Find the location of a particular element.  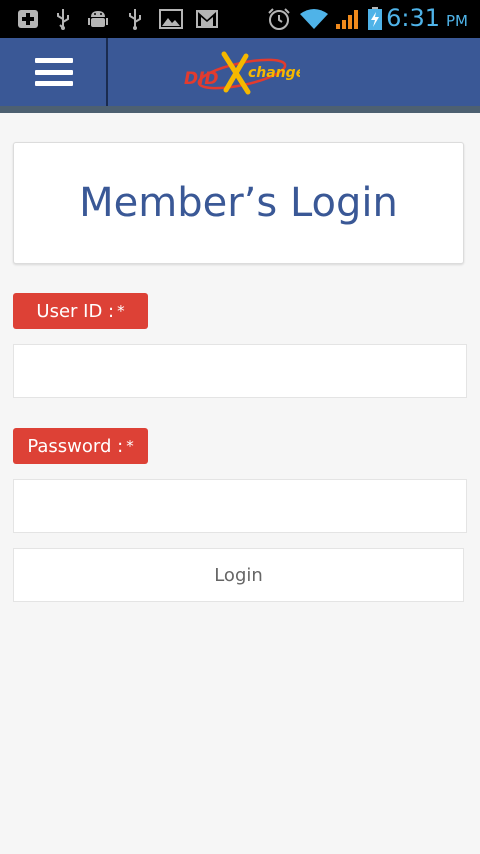

password-label: Password : * is located at coordinates (80, 446).